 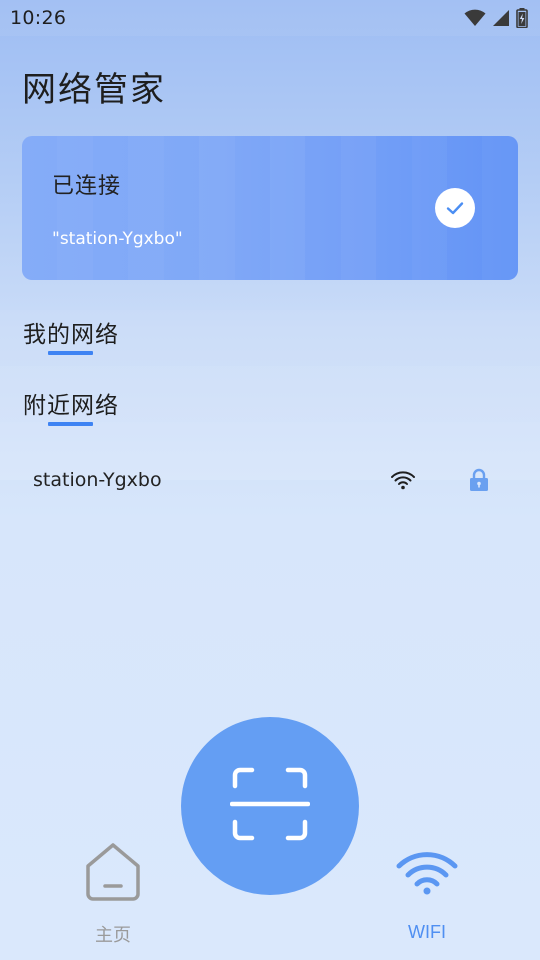 What do you see at coordinates (427, 874) in the screenshot?
I see `wifi-icon` at bounding box center [427, 874].